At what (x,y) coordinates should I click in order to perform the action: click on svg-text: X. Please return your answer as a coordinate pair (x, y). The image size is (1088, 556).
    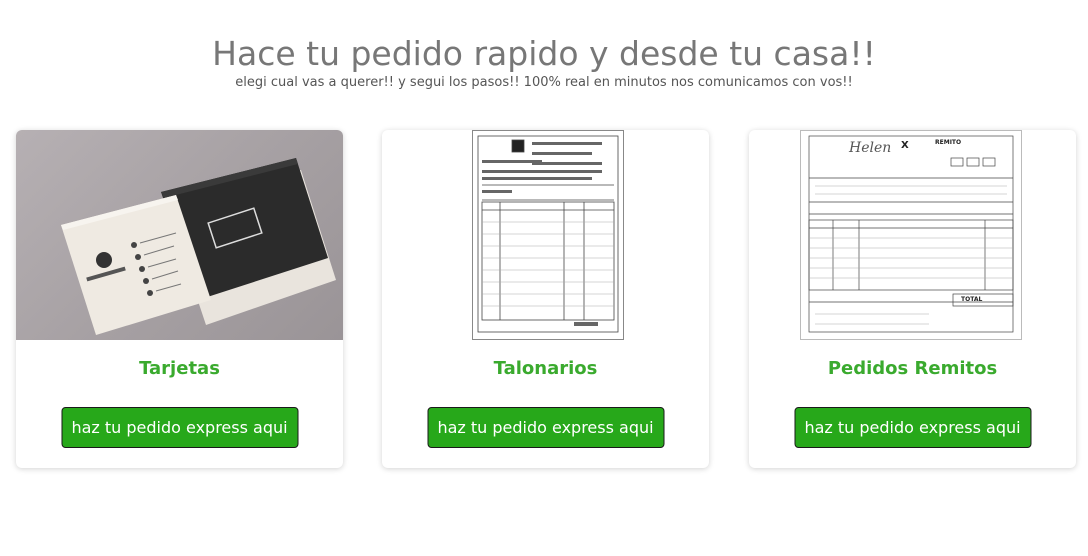
    Looking at the image, I should click on (905, 145).